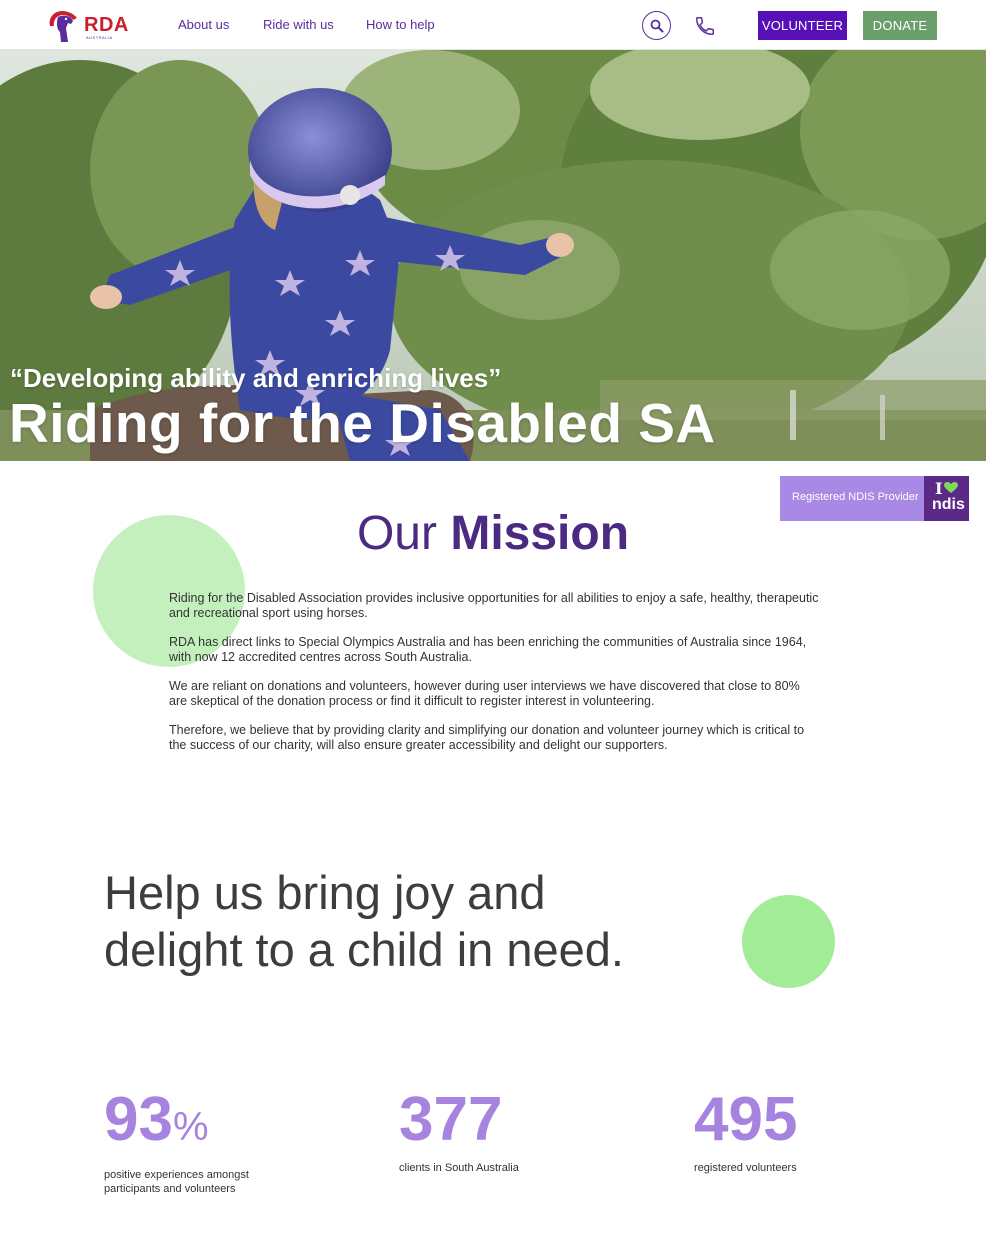 The image size is (986, 1252). Describe the element at coordinates (190, 1127) in the screenshot. I see `stat-suffix: %` at that location.